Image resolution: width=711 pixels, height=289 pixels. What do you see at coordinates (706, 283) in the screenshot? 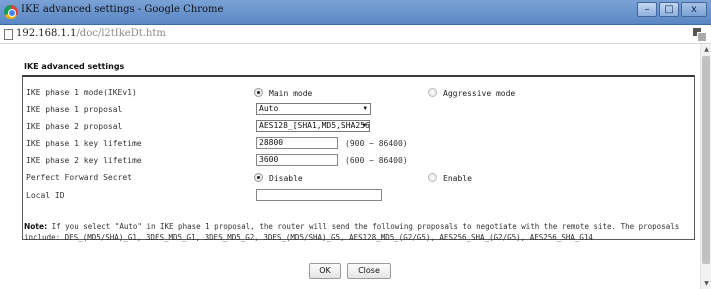
I see `scroll-down-arrow-icon: ▼` at bounding box center [706, 283].